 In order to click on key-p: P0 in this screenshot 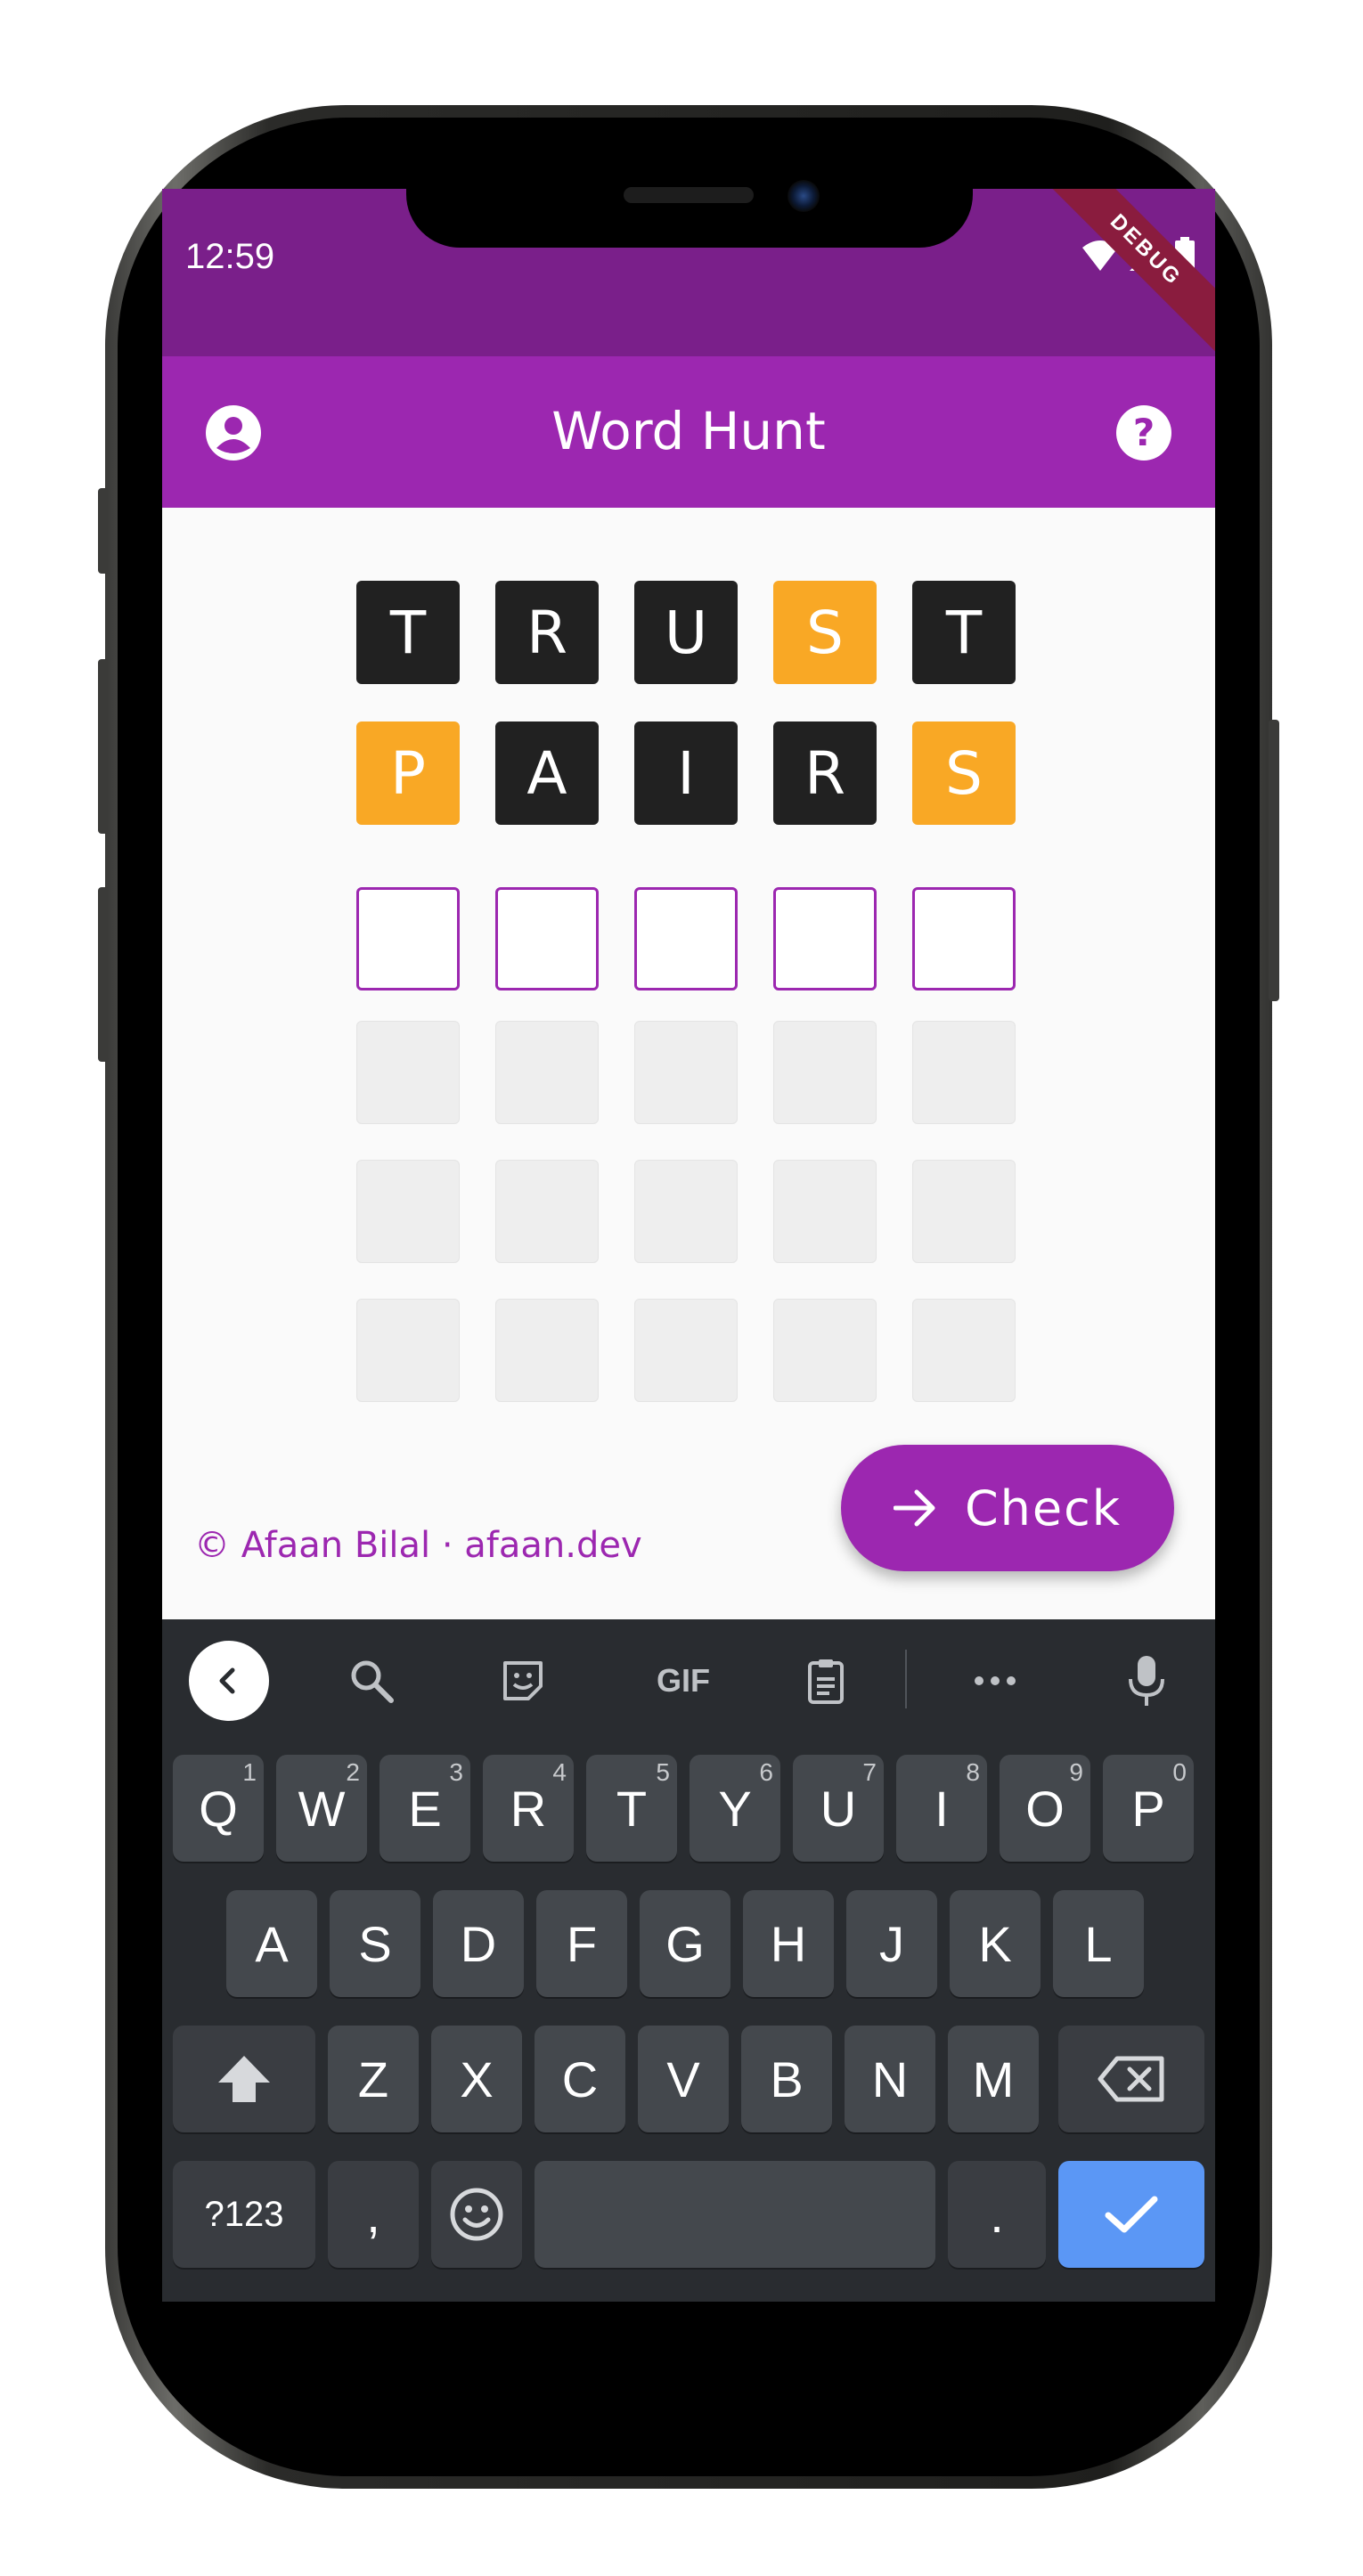, I will do `click(1149, 1809)`.